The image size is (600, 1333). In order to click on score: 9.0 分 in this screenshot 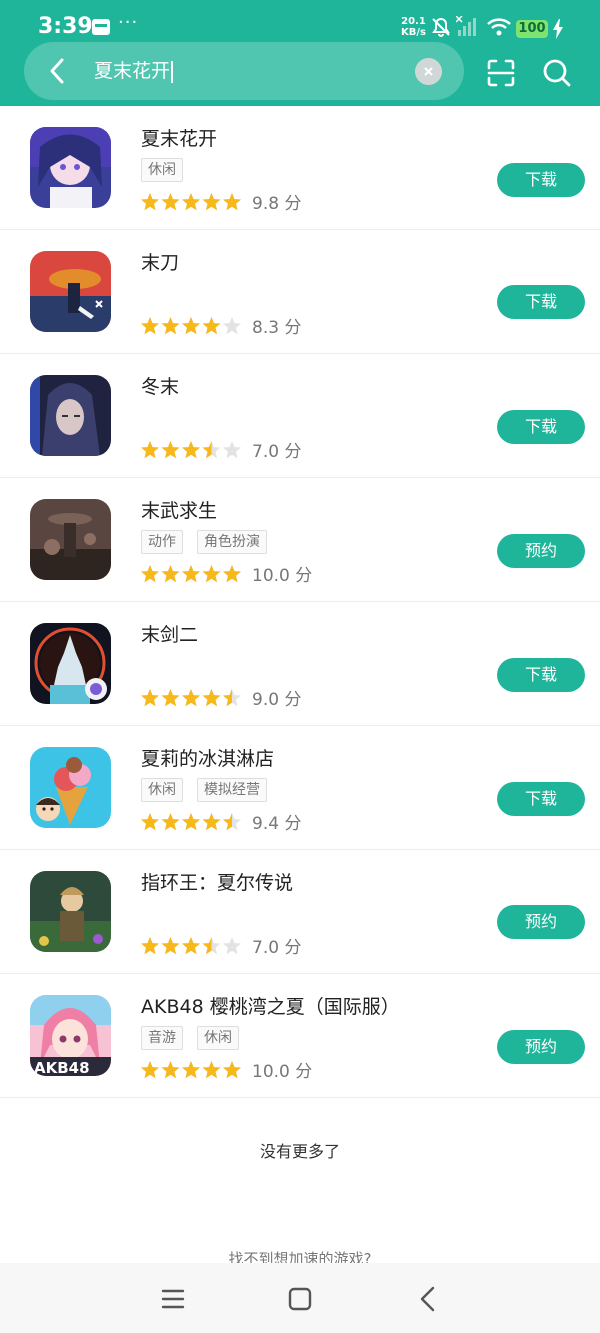, I will do `click(277, 700)`.